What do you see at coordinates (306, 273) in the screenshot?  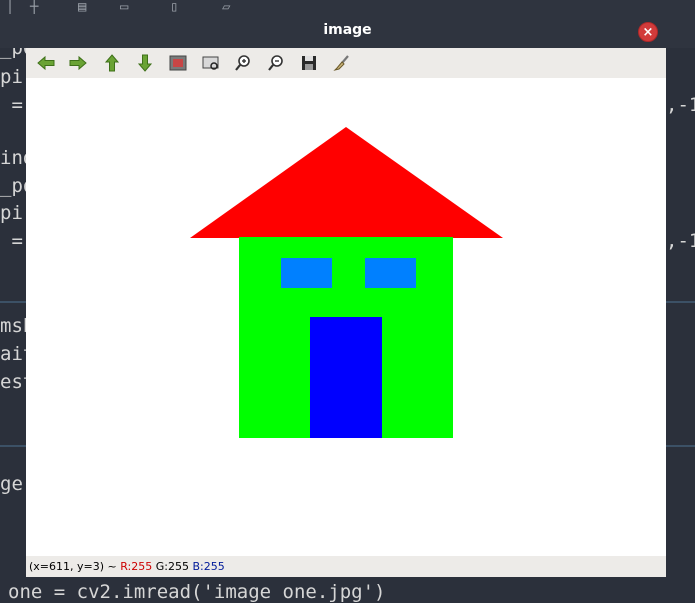 I see `window-left` at bounding box center [306, 273].